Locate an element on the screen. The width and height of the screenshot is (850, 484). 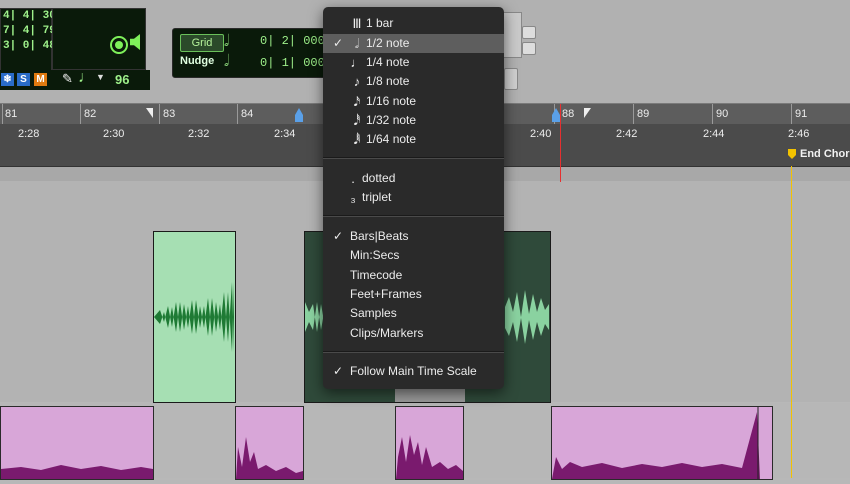
menu-item-bars-beats: ✓ Bars|Beats is located at coordinates (413, 236).